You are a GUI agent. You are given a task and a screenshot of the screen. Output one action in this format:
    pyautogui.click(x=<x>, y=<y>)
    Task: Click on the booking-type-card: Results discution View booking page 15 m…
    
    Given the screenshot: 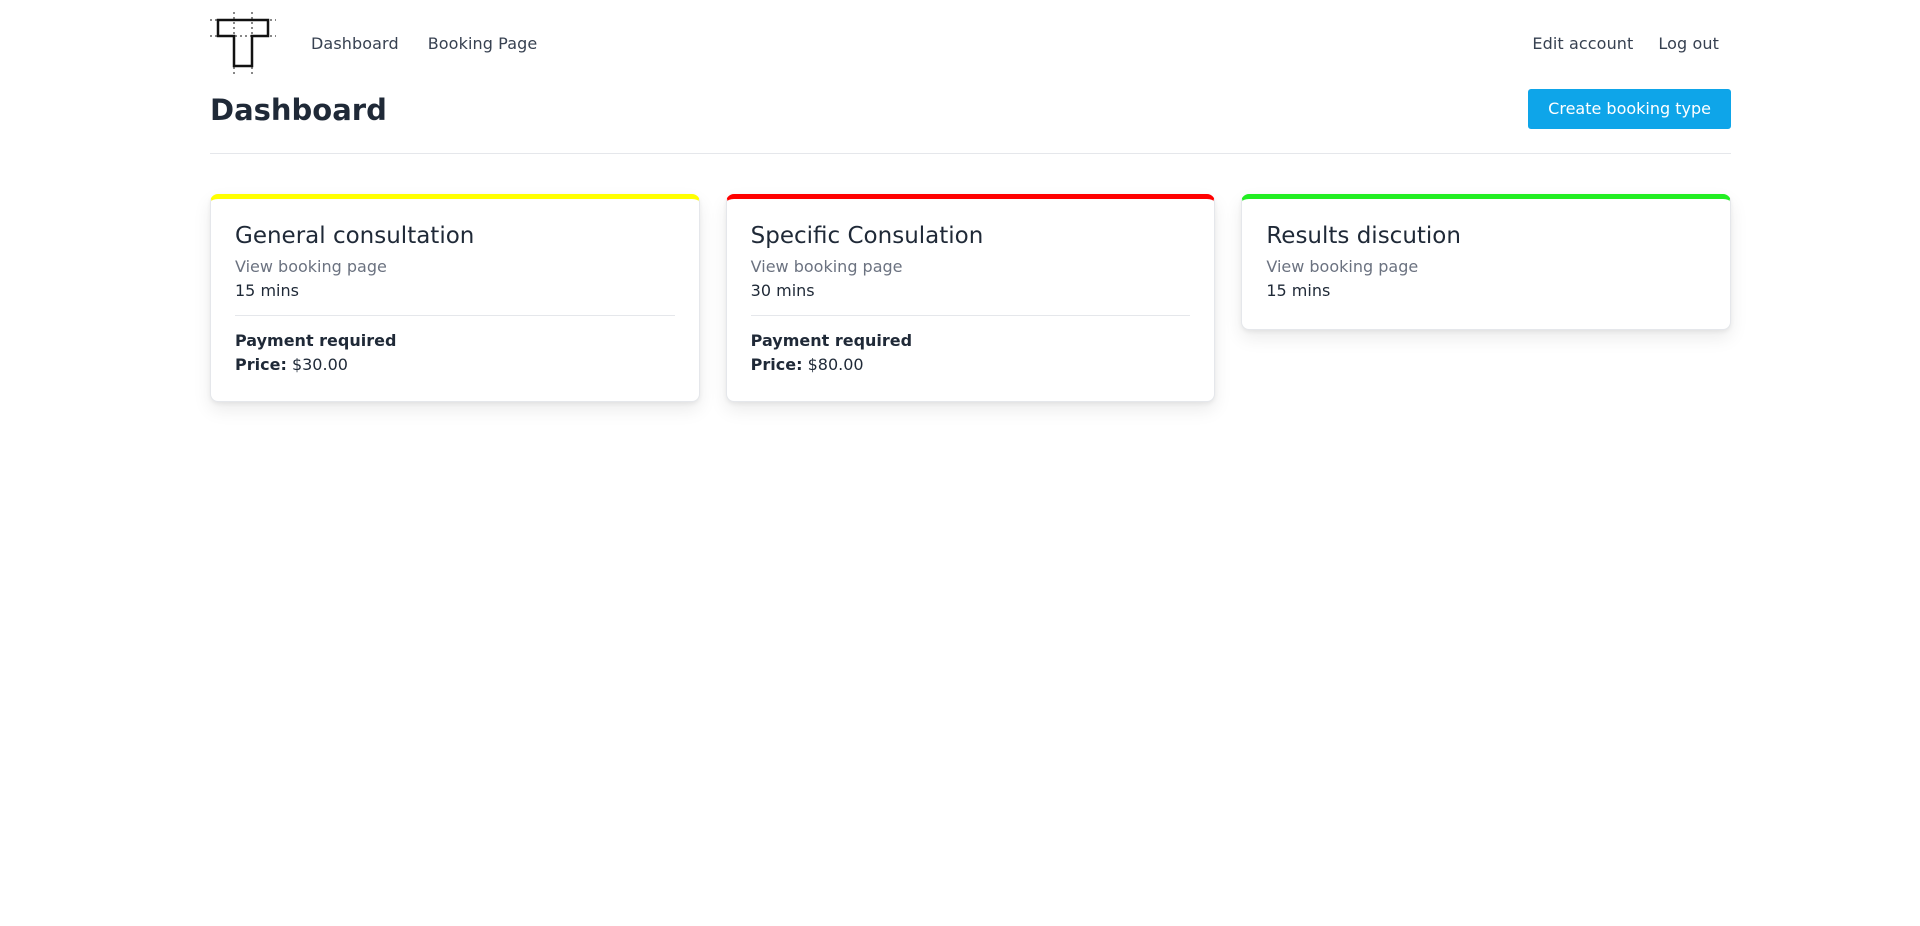 What is the action you would take?
    pyautogui.click(x=1486, y=262)
    